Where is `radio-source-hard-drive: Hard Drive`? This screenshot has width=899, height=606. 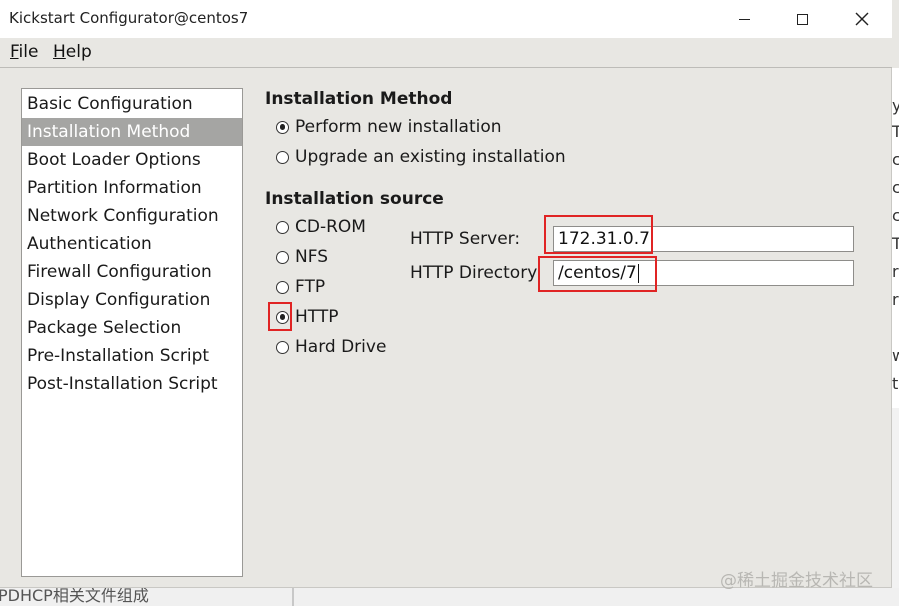
radio-source-hard-drive: Hard Drive is located at coordinates (331, 347).